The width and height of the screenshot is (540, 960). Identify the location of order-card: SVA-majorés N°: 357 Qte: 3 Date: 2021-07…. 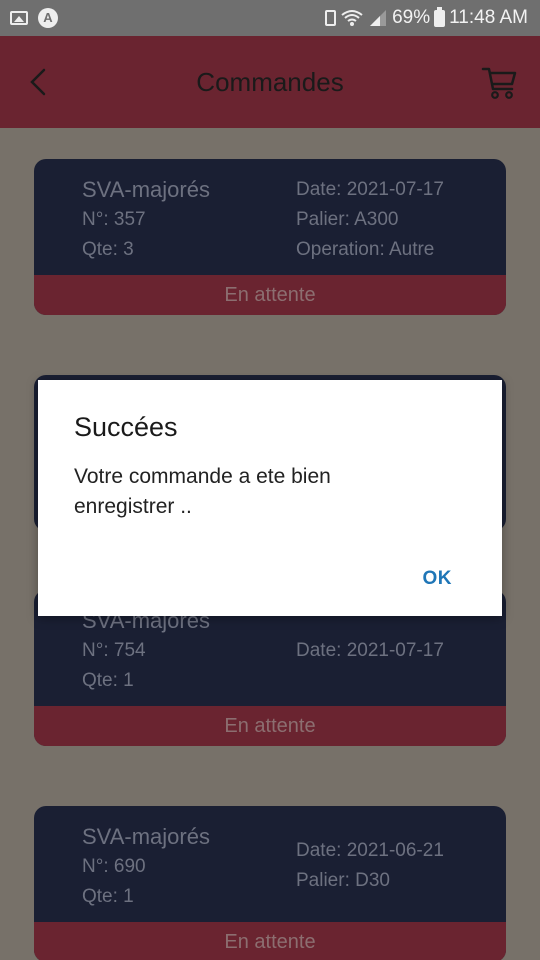
(270, 237).